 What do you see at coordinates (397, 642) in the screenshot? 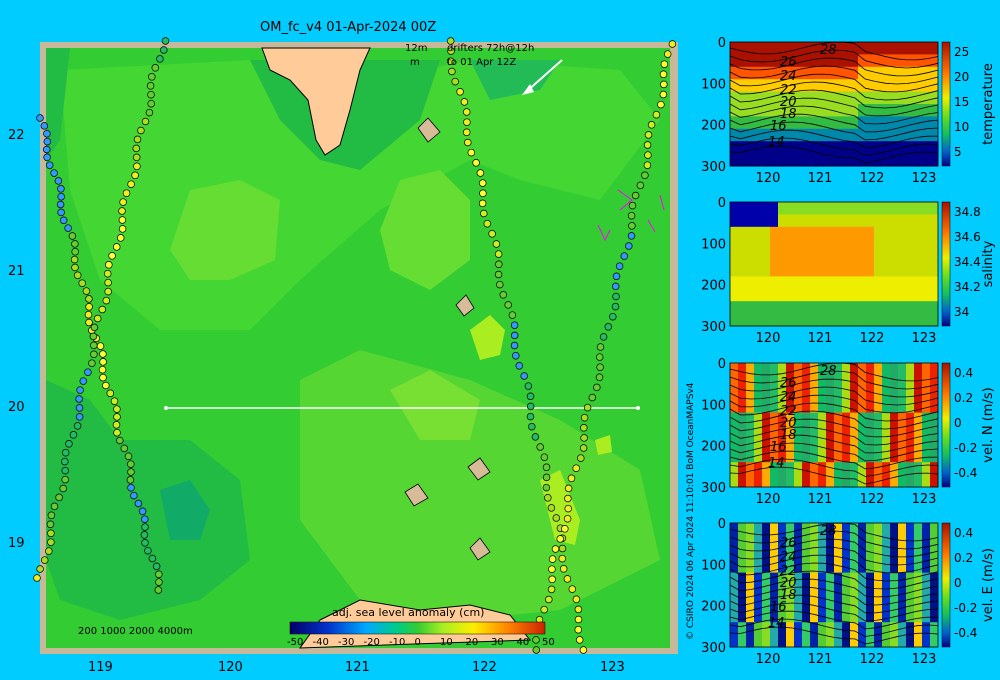
I see `colorbar-tick-label: -10` at bounding box center [397, 642].